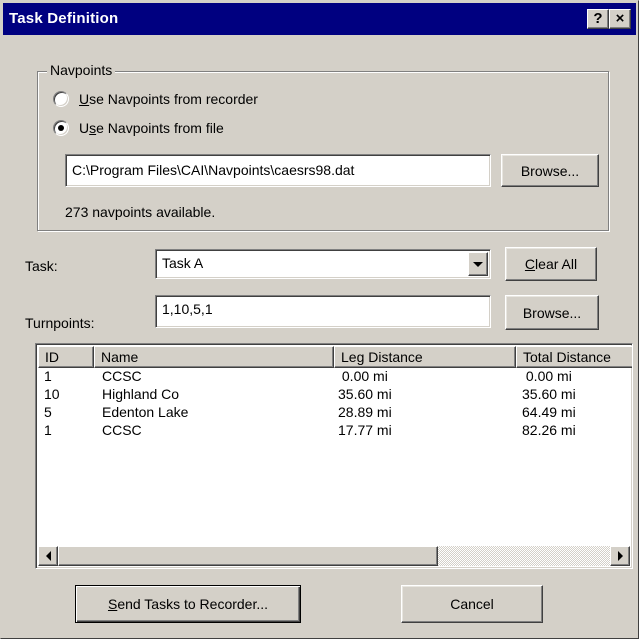  Describe the element at coordinates (140, 212) in the screenshot. I see `navpoints-available-text: 273 navpoints available.` at that location.